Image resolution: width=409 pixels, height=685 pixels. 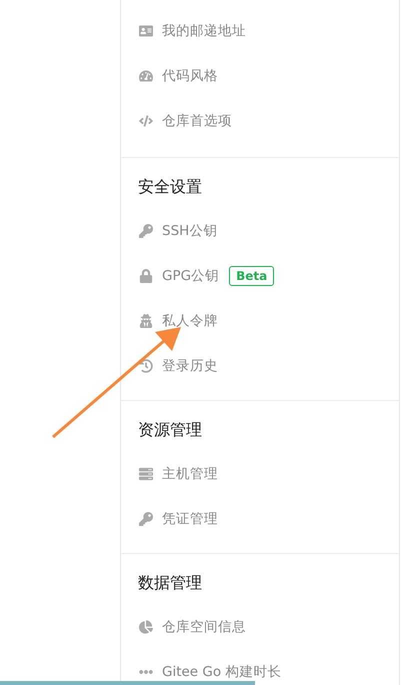 What do you see at coordinates (146, 121) in the screenshot?
I see `code-icon` at bounding box center [146, 121].